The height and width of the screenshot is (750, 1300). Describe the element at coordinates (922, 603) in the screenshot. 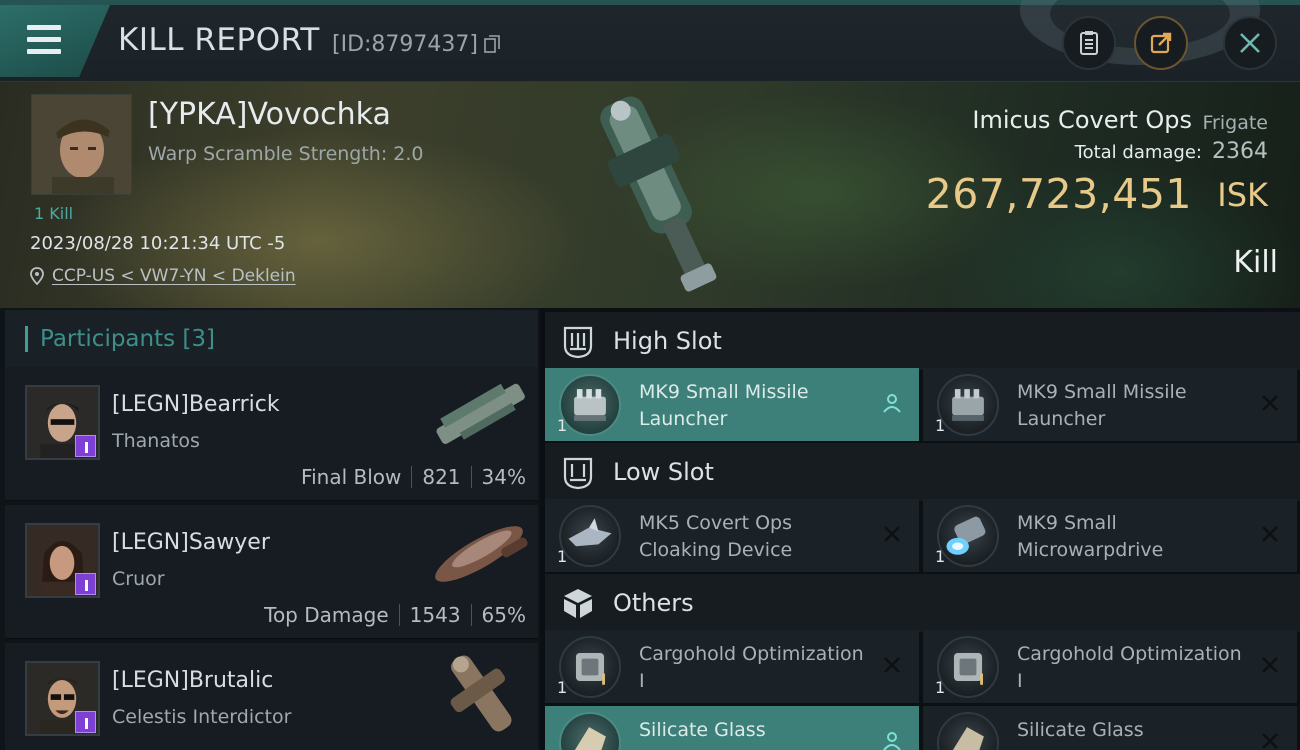

I see `others-header: Others` at that location.